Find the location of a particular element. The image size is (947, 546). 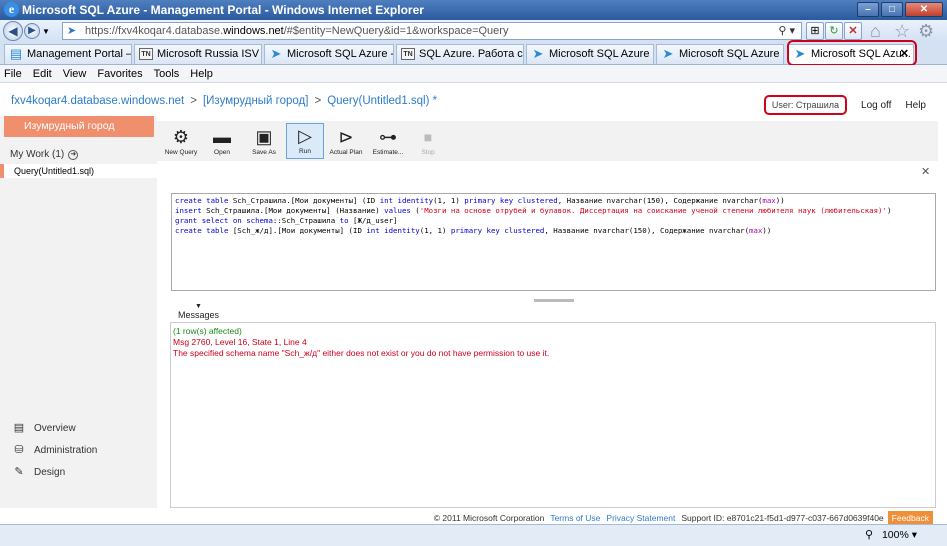

back-button: ◀ is located at coordinates (13, 31).